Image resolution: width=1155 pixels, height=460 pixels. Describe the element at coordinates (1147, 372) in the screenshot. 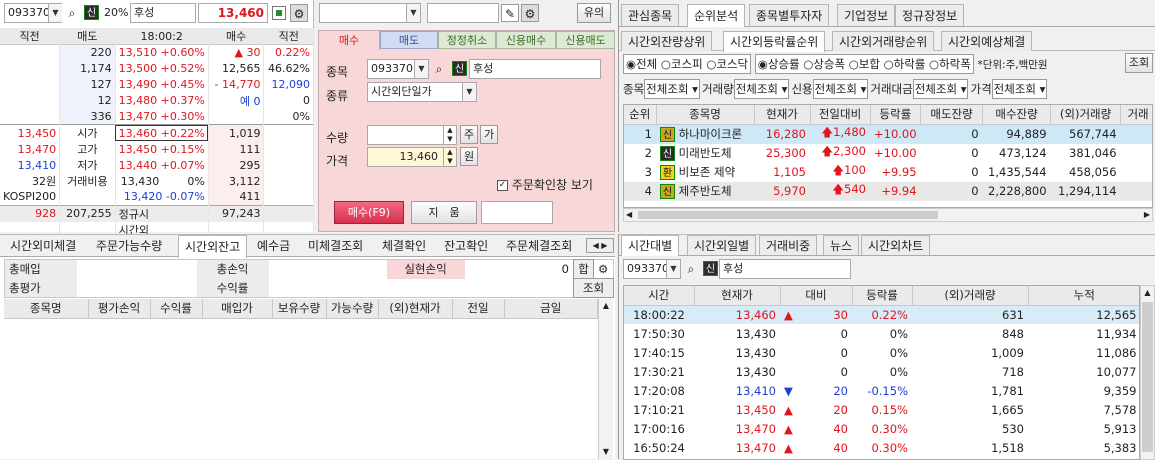

I see `scrollbar: ▲` at that location.